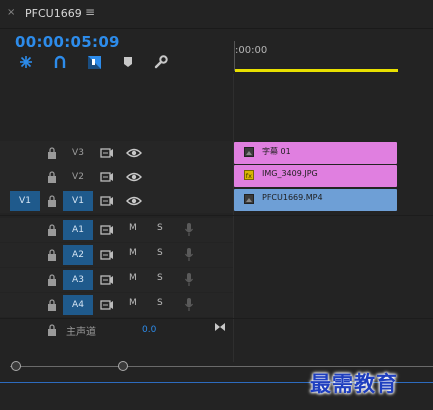 The width and height of the screenshot is (433, 410). I want to click on track-name-a4: A4, so click(78, 305).